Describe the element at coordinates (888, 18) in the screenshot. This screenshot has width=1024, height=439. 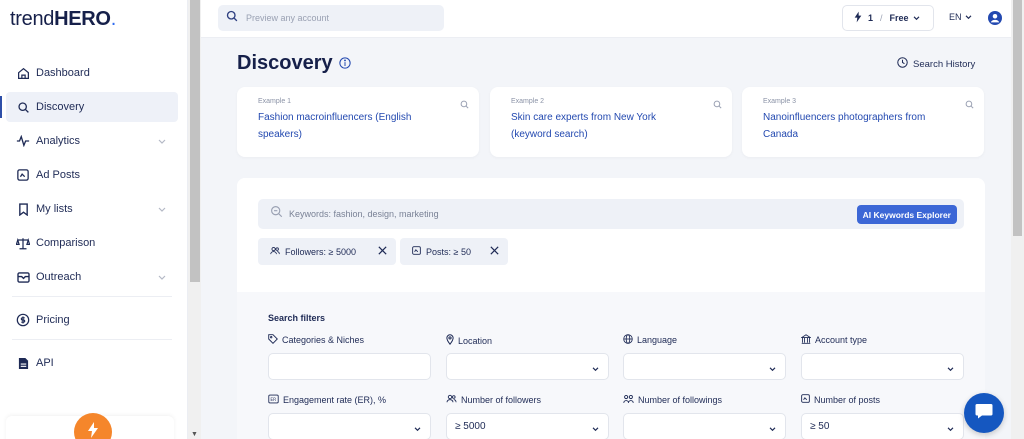
I see `plan-selector: 1 / Free` at that location.